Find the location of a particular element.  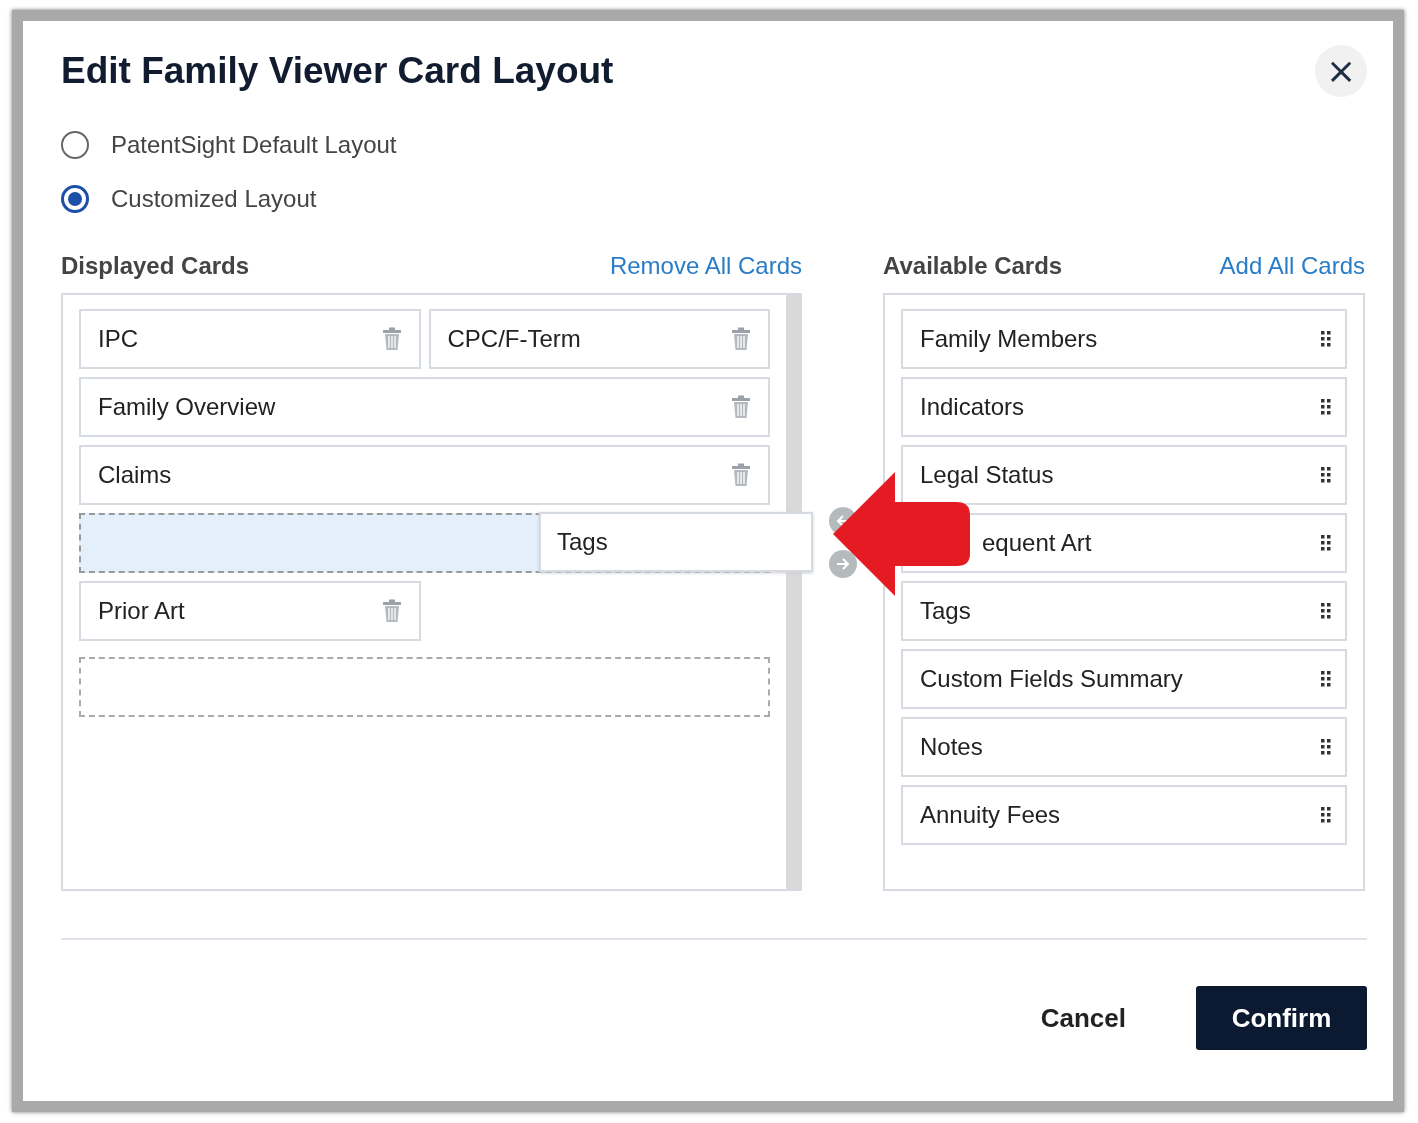

card-label: Prior Art is located at coordinates (141, 611).